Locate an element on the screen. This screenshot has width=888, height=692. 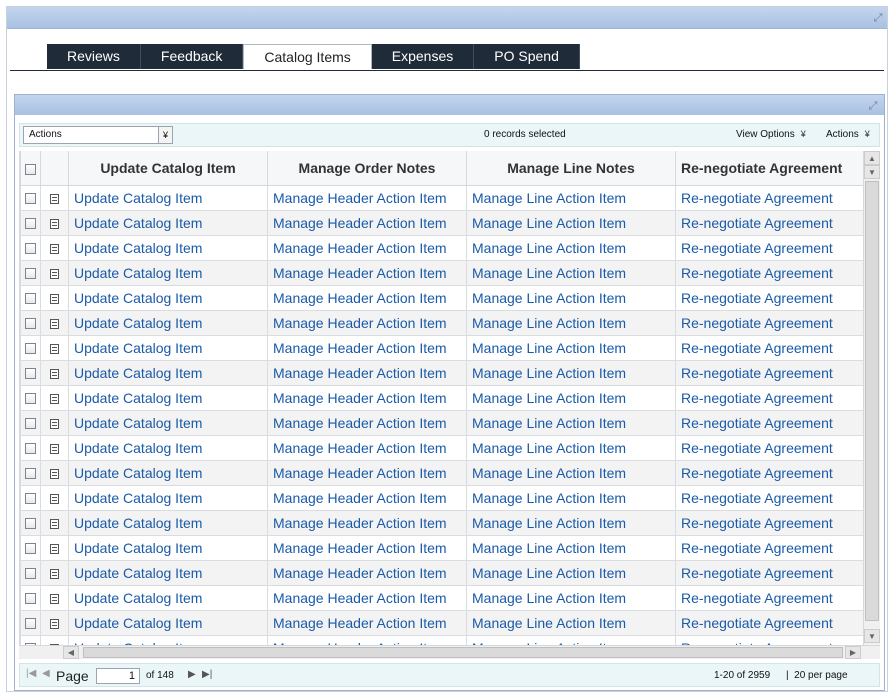
tab-feedback: Feedback is located at coordinates (192, 56).